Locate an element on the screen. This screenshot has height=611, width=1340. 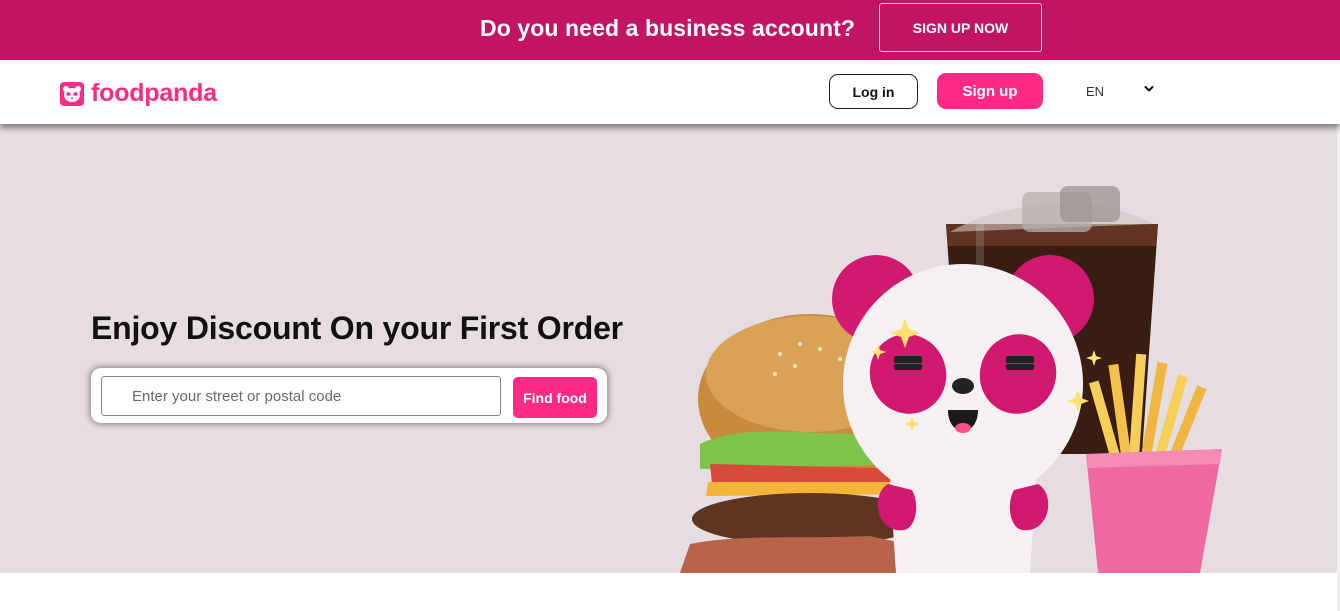
language-label: EN is located at coordinates (1095, 91).